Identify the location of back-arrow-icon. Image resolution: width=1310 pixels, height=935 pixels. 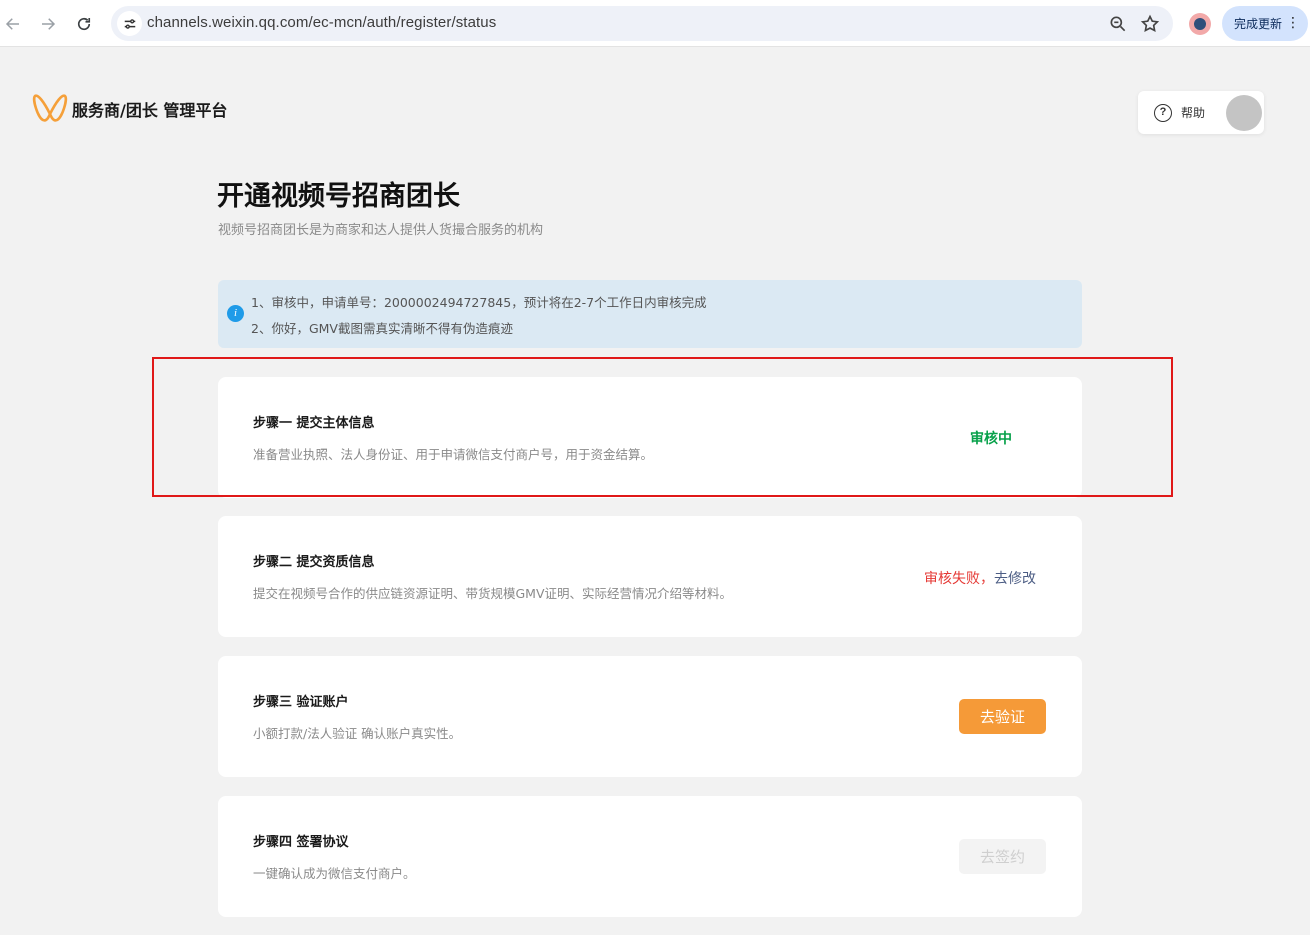
(13, 24).